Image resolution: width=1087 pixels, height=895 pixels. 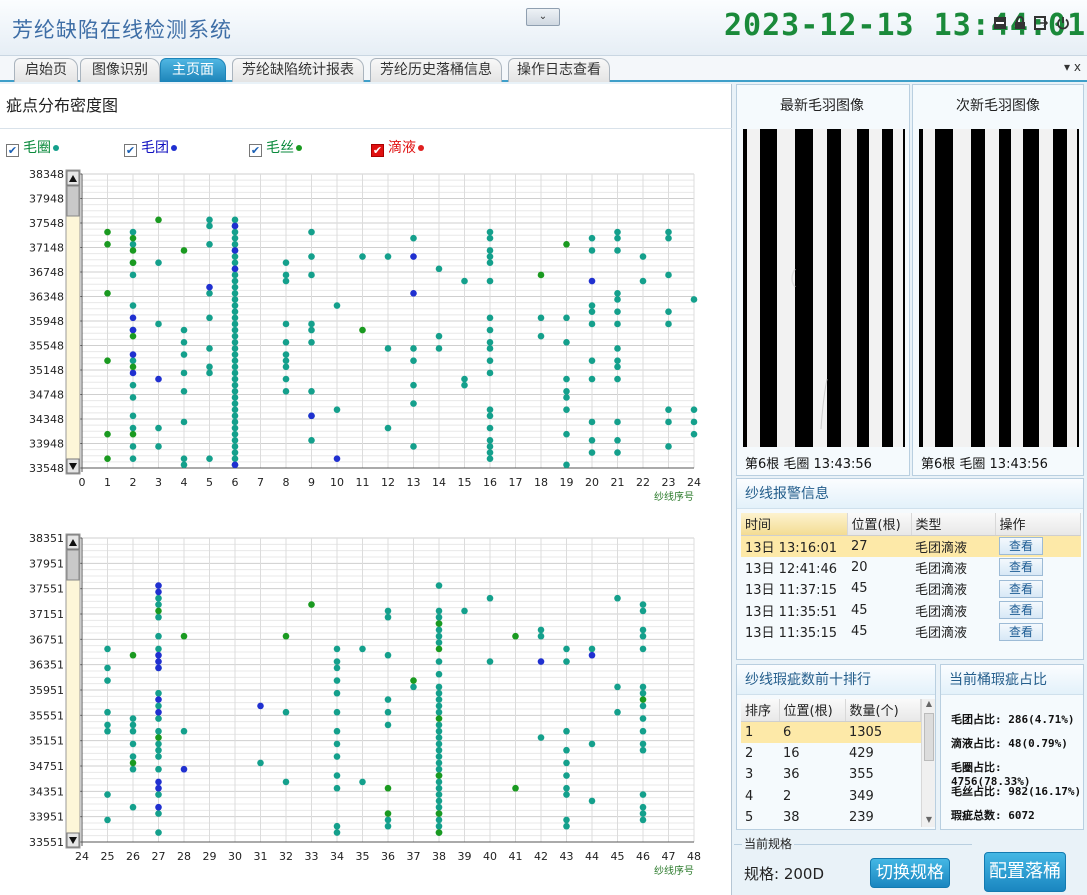 I want to click on column-header: 类型, so click(x=953, y=524).